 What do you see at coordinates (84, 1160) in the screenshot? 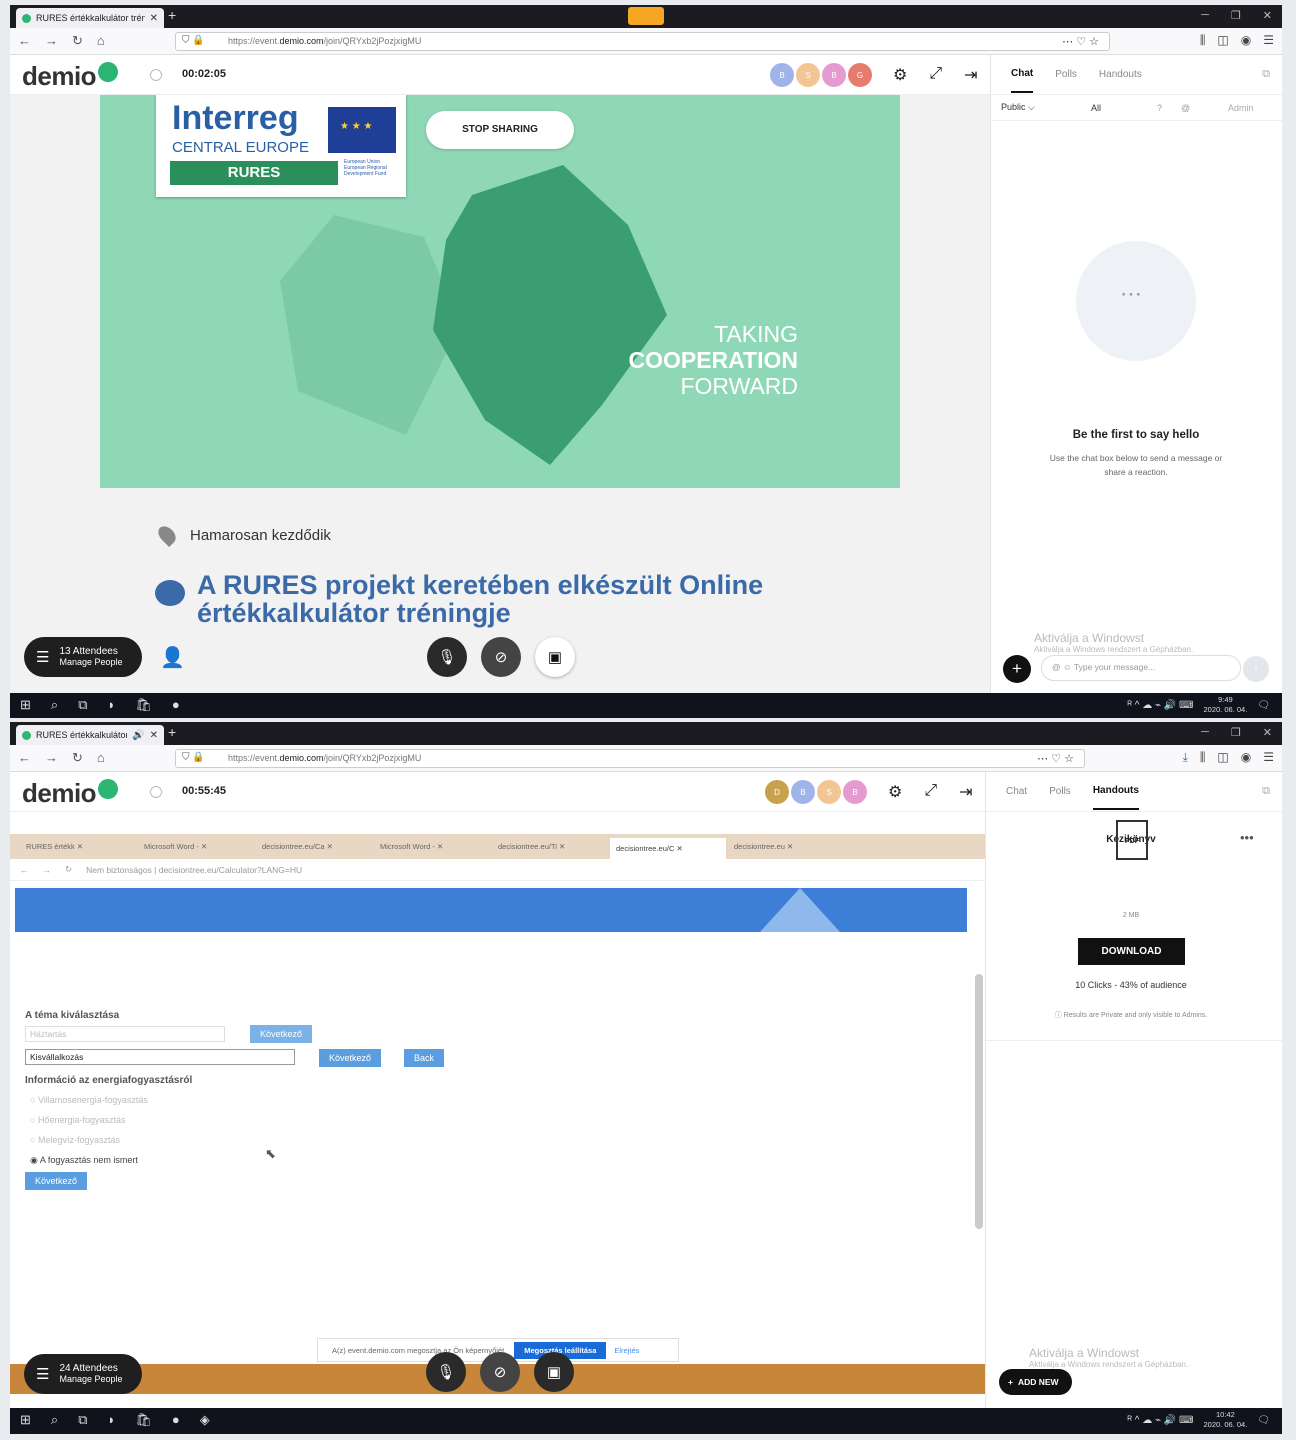
I see `radio-unknown: ◉ A fogyasztás nem ismert` at bounding box center [84, 1160].